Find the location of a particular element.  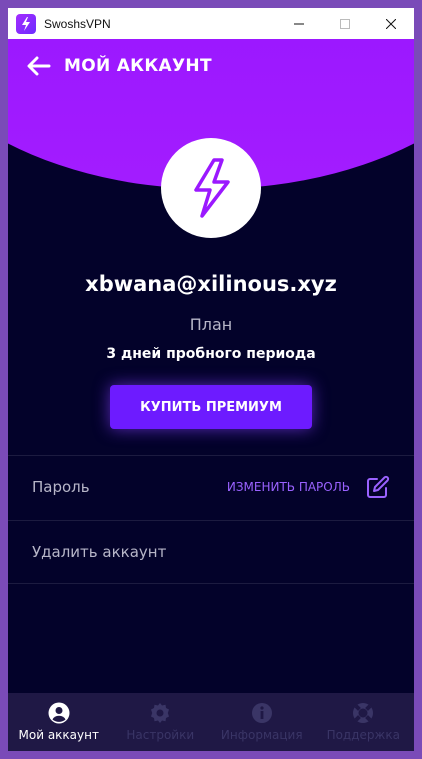

page-title: МОЙ АККАУНТ is located at coordinates (138, 66).